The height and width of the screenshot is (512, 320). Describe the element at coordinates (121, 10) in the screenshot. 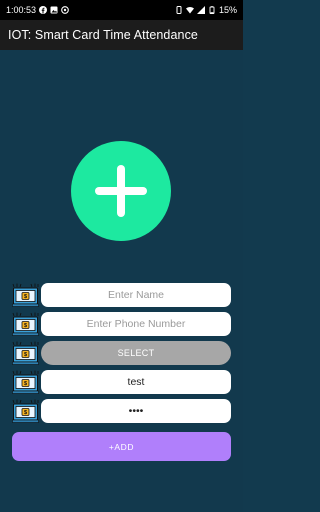

I see `status-bar: 1:00:53 15%` at that location.